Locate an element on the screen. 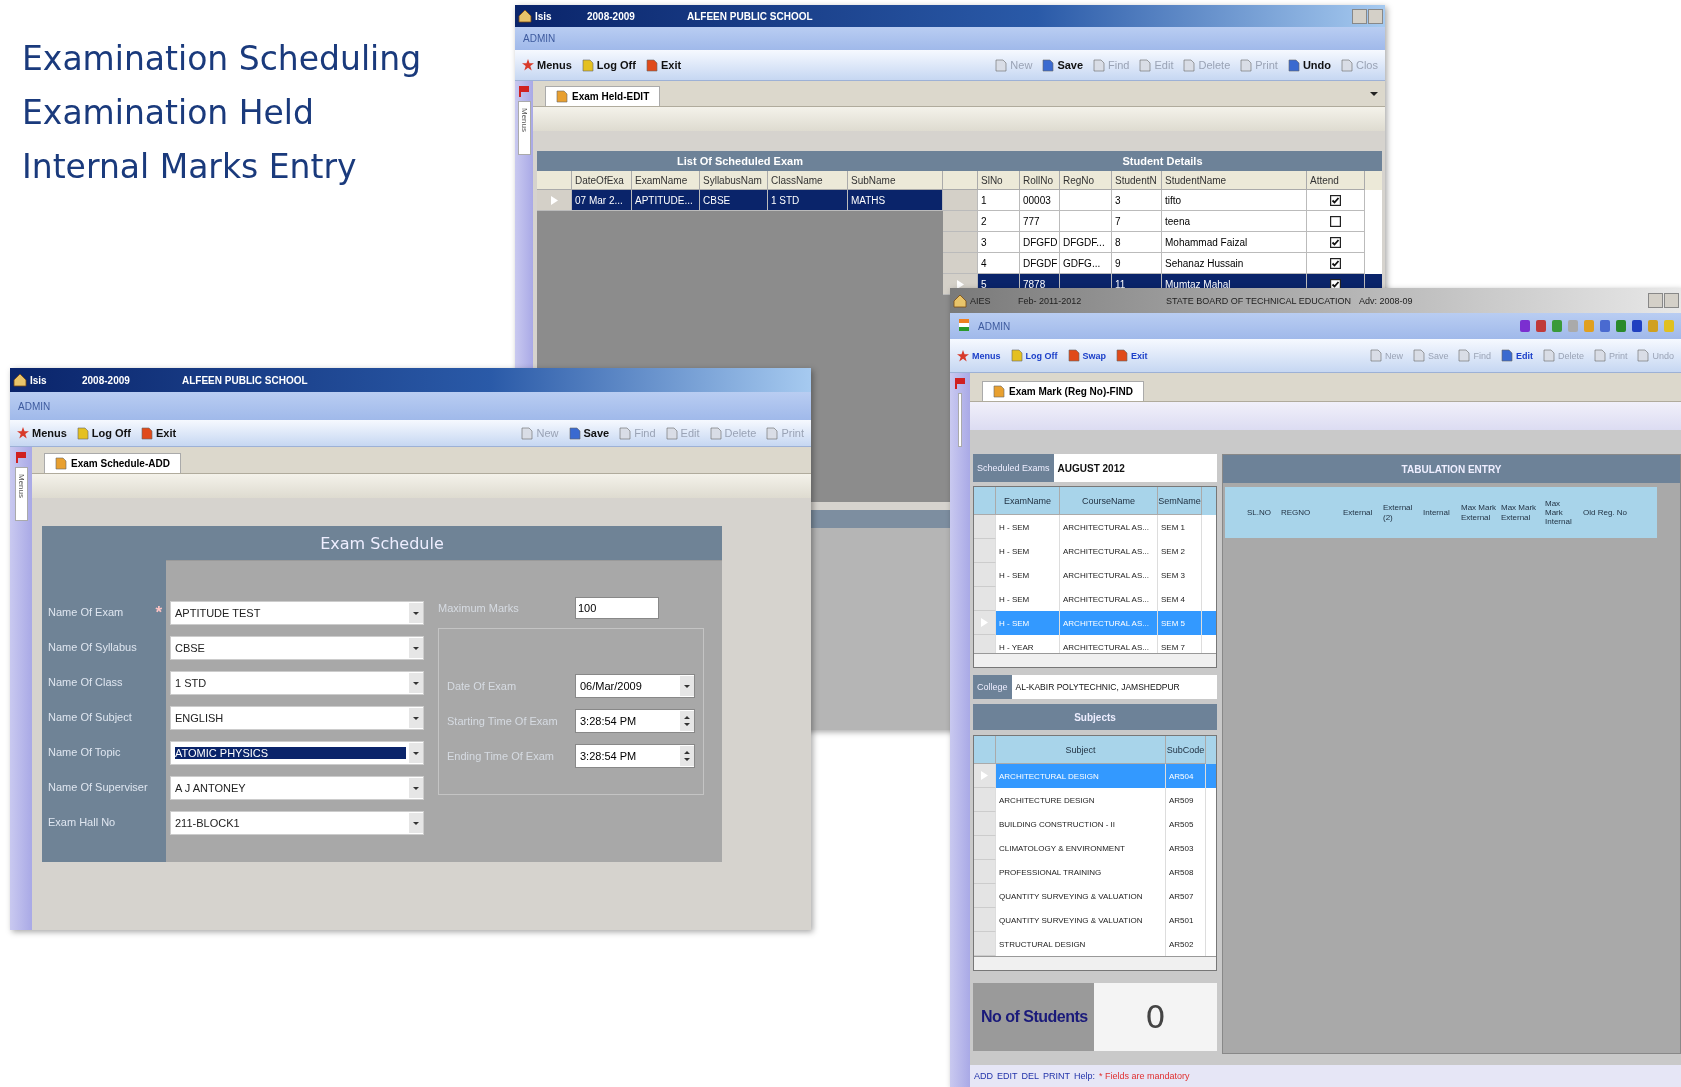 This screenshot has width=1681, height=1087. toolbar-button: Undo is located at coordinates (1309, 65).